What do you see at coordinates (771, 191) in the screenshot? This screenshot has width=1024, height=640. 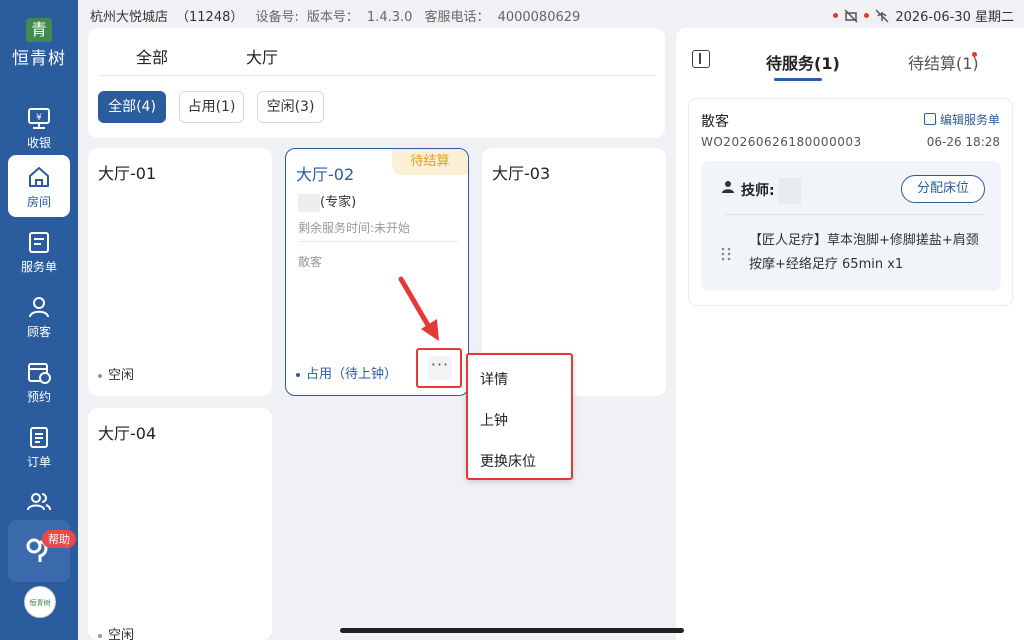 I see `technician-label: 技师:` at bounding box center [771, 191].